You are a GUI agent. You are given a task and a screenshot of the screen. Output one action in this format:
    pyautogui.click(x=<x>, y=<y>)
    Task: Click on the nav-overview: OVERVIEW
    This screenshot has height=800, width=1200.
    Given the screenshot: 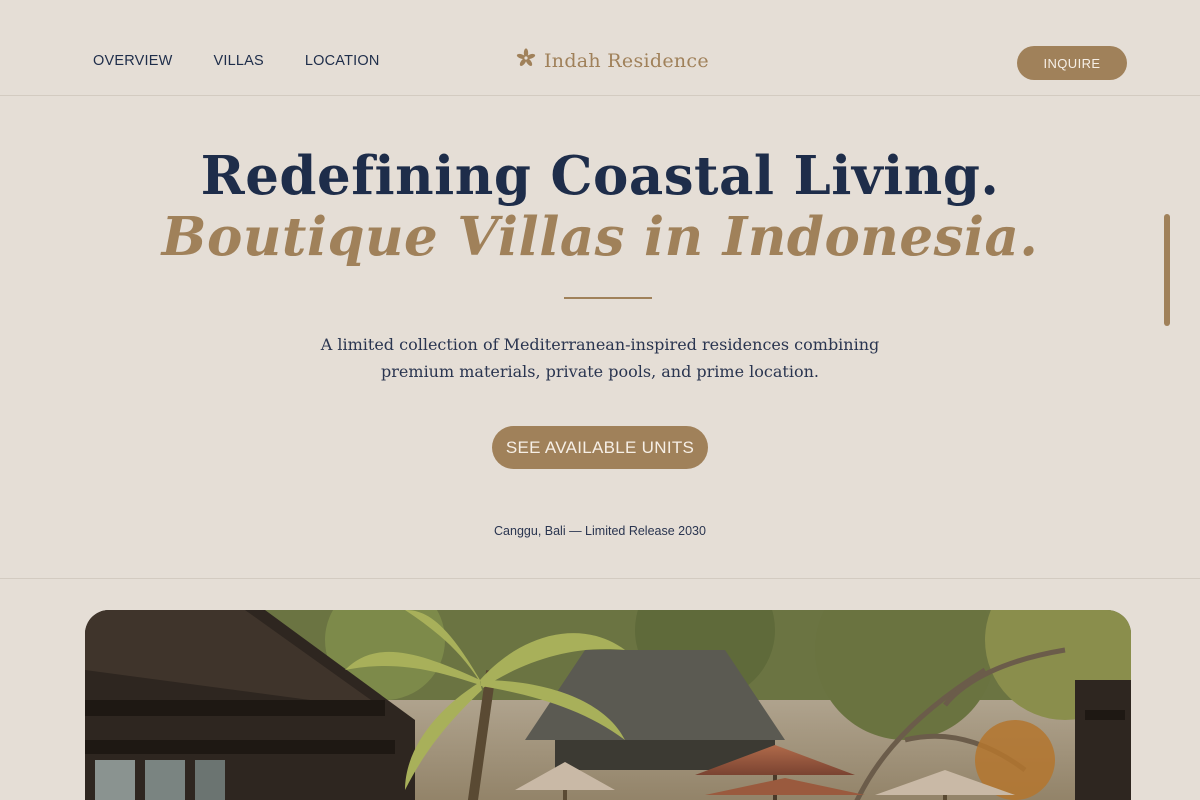 What is the action you would take?
    pyautogui.click(x=133, y=61)
    